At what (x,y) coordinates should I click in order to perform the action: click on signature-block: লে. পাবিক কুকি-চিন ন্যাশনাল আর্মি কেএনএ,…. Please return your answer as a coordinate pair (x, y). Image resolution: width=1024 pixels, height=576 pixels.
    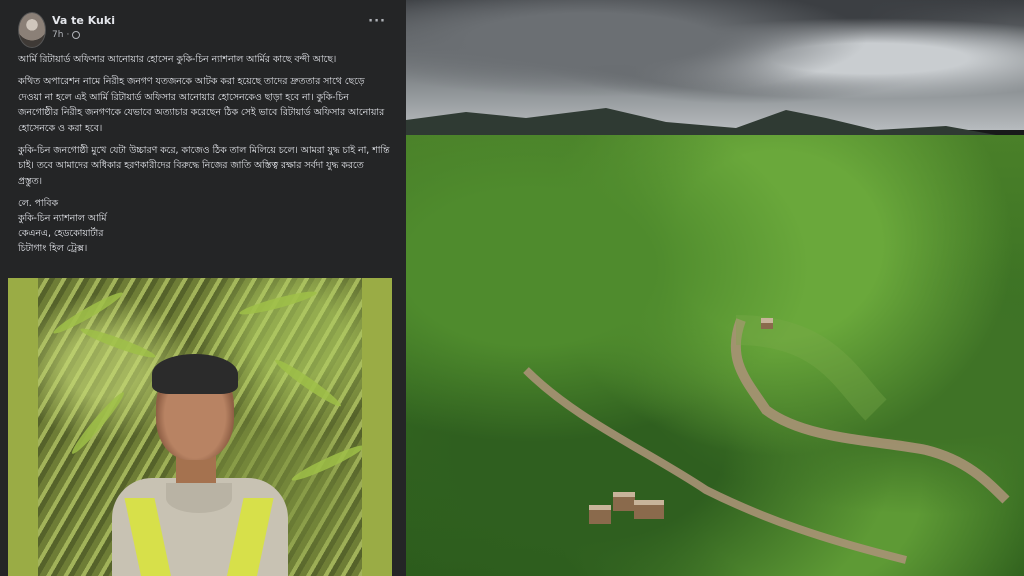
    Looking at the image, I should click on (204, 226).